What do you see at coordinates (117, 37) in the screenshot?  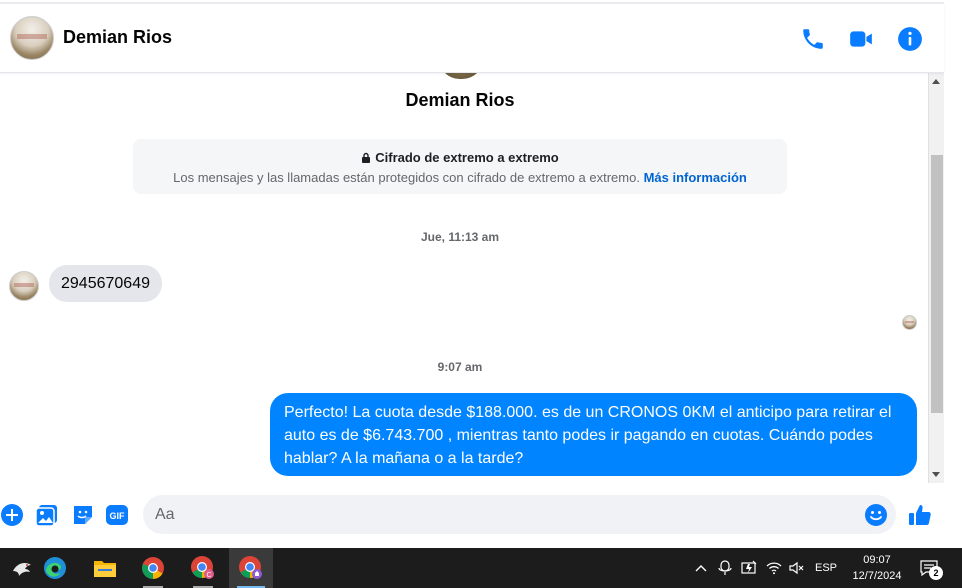 I see `contact-name: Demian Rios` at bounding box center [117, 37].